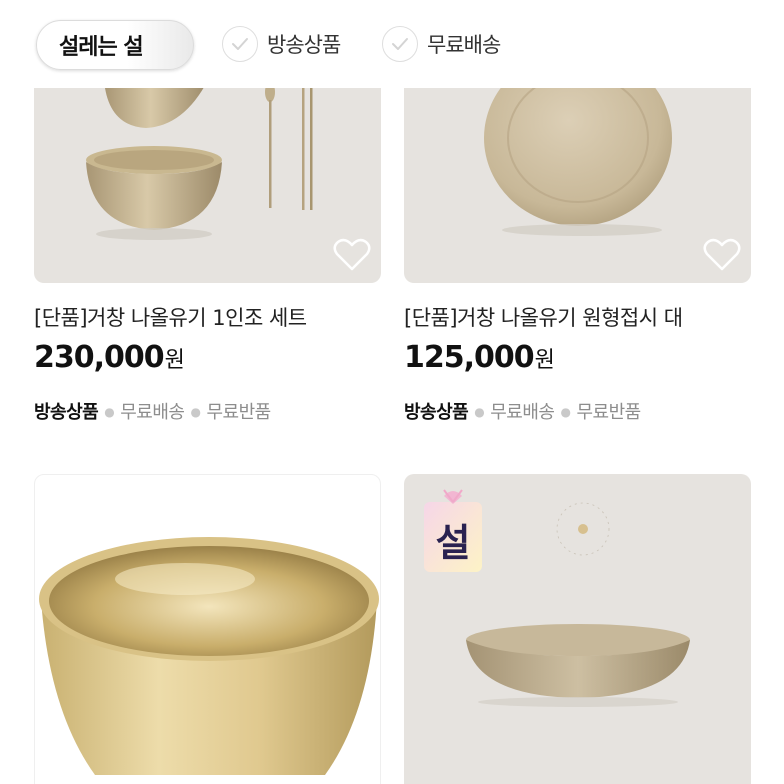 The width and height of the screenshot is (784, 784). I want to click on filter-broadcast: 방송상품, so click(281, 44).